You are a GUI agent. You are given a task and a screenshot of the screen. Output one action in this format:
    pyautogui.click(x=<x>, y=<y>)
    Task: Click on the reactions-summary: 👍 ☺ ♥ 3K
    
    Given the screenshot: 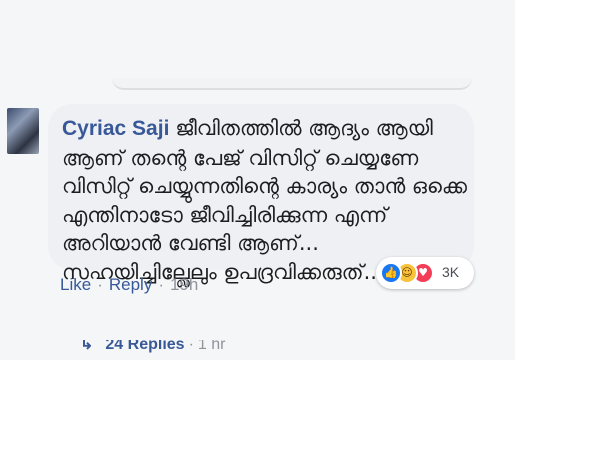 What is the action you would take?
    pyautogui.click(x=425, y=273)
    